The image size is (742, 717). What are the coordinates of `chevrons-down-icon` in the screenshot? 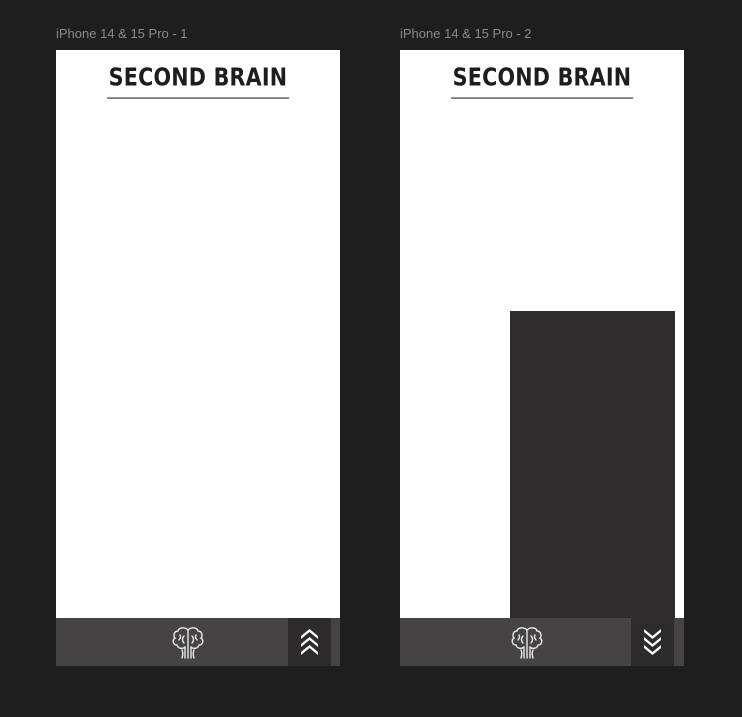 It's located at (652, 642).